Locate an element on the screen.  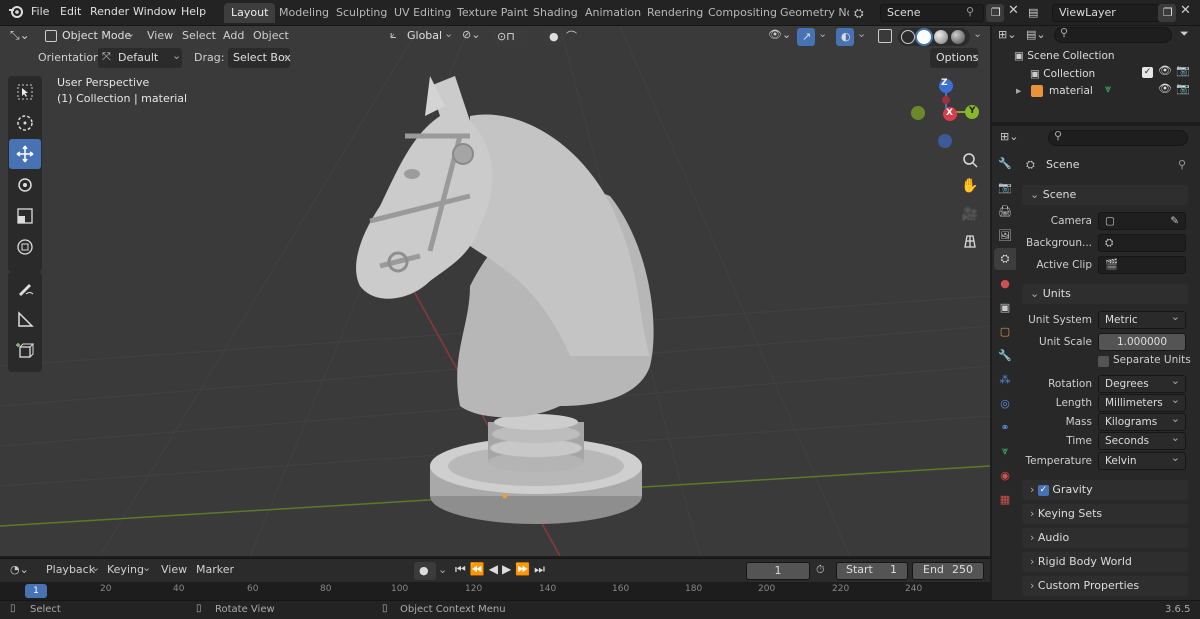
menu-select: Select is located at coordinates (199, 36).